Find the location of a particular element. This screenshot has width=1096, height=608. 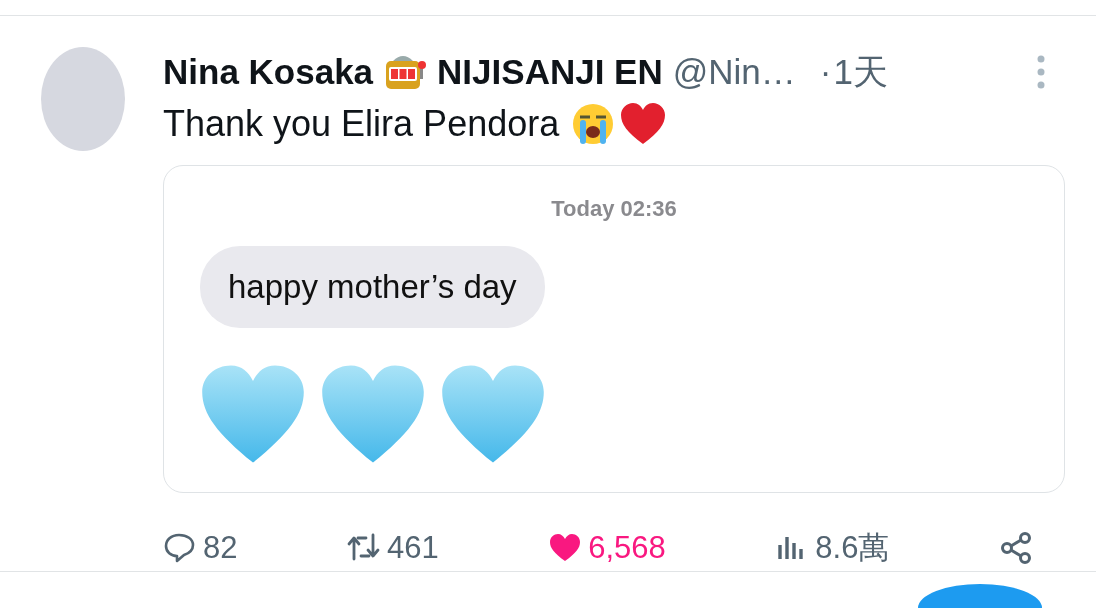

like-button: 6,568 is located at coordinates (607, 548).